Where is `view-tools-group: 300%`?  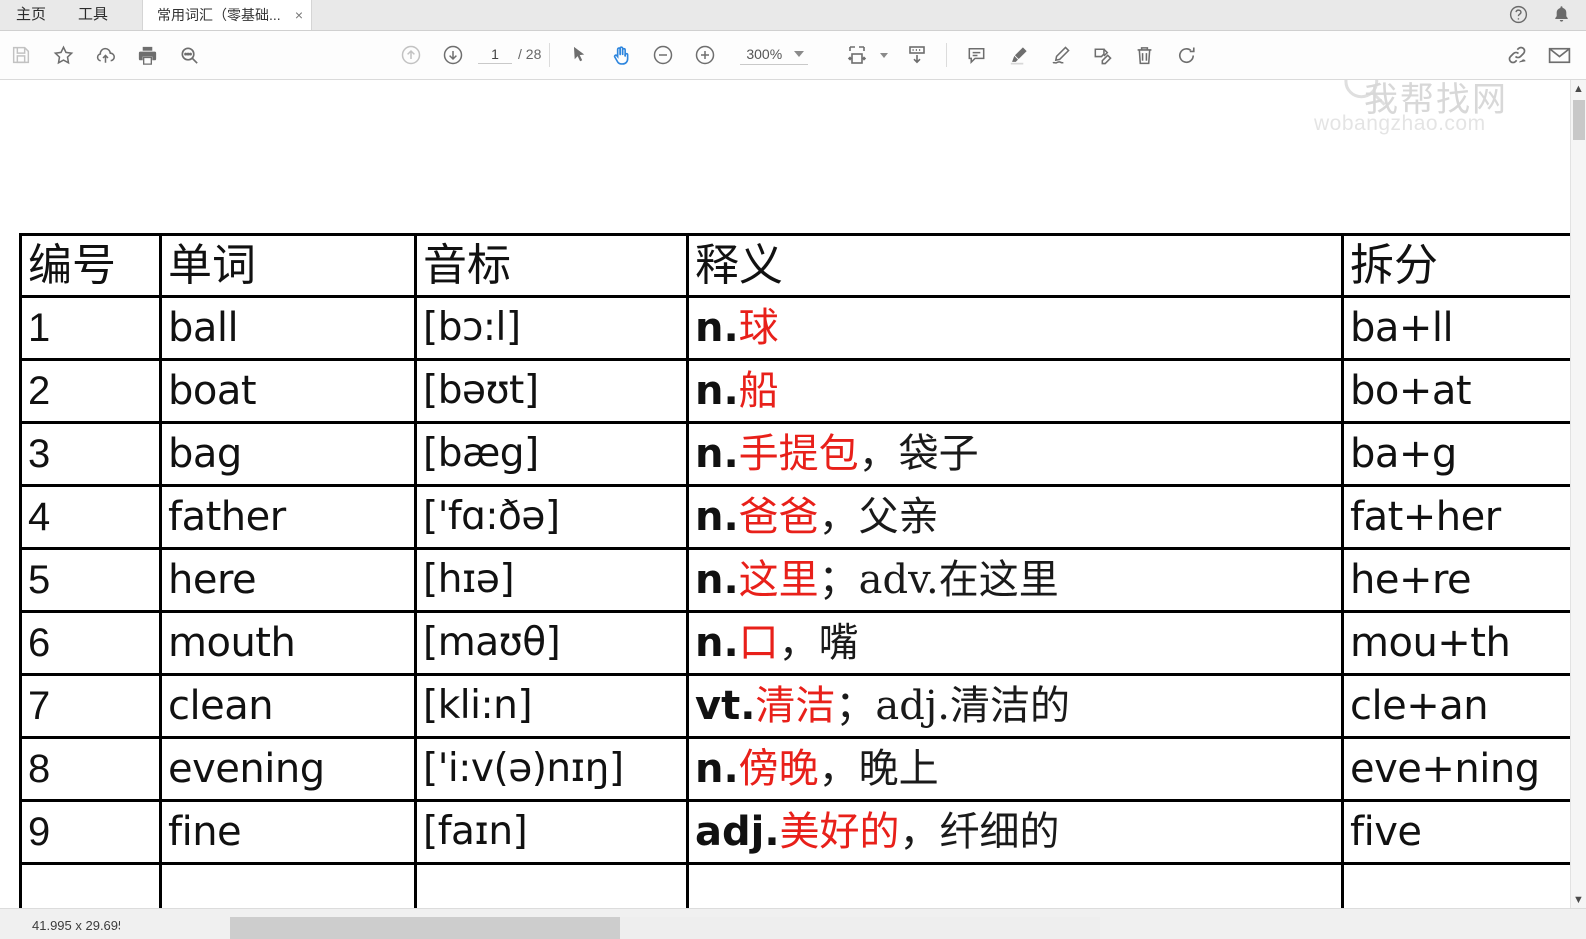 view-tools-group: 300% is located at coordinates (683, 55).